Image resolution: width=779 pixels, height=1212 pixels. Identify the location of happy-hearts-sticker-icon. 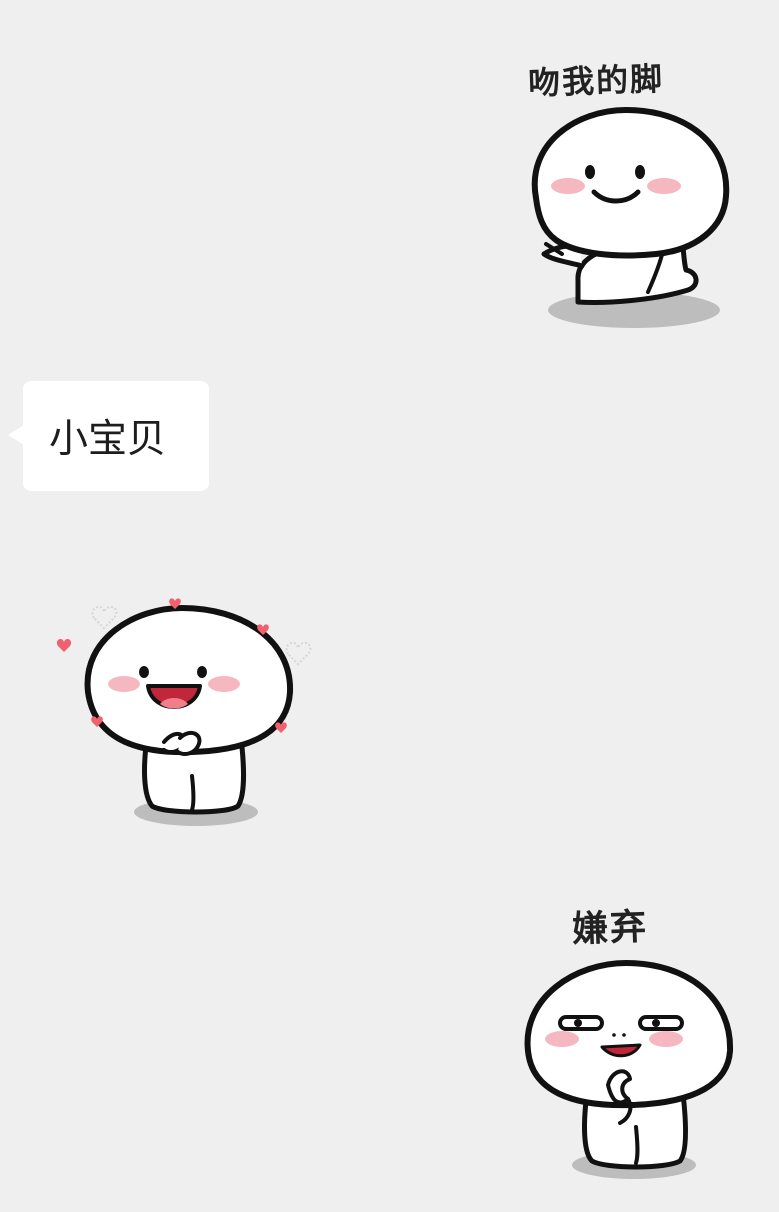
(184, 712).